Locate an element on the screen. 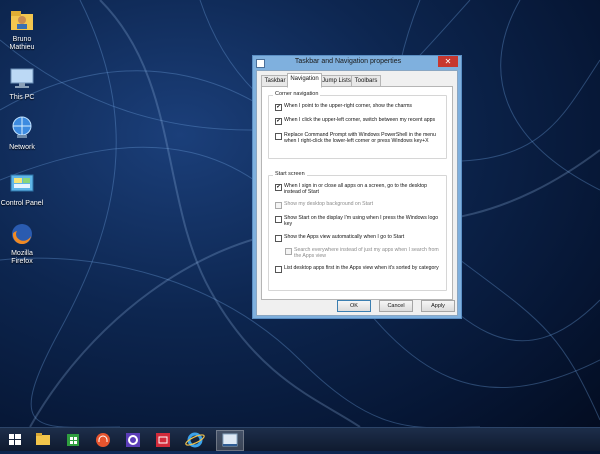 This screenshot has width=600, height=454. desktop-icon-this-pc: This PC is located at coordinates (22, 83).